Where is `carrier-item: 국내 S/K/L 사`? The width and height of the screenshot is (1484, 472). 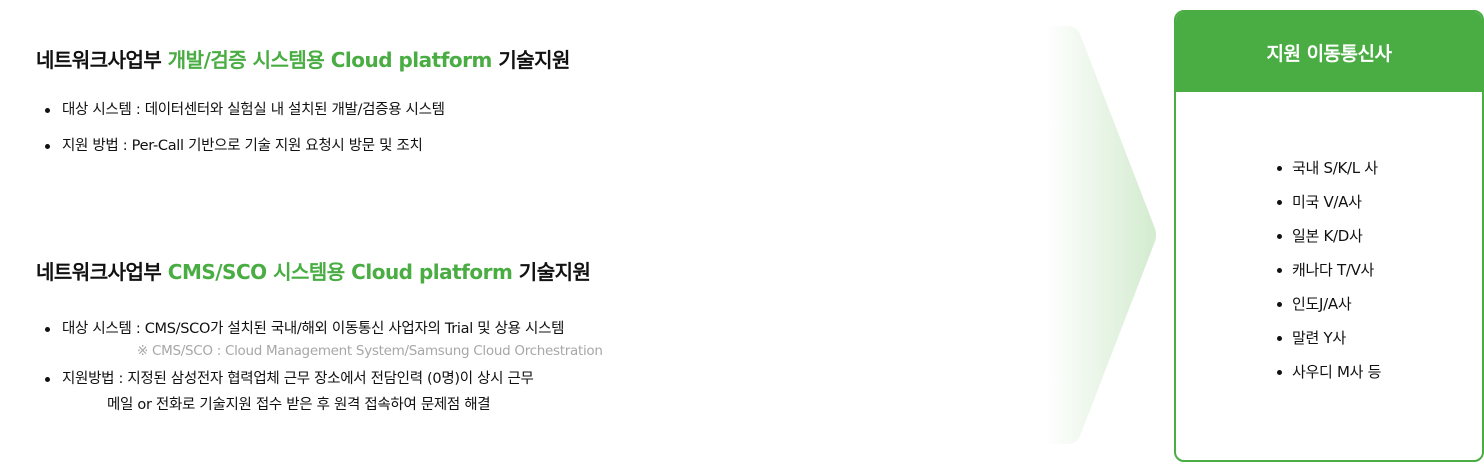
carrier-item: 국내 S/K/L 사 is located at coordinates (1328, 174).